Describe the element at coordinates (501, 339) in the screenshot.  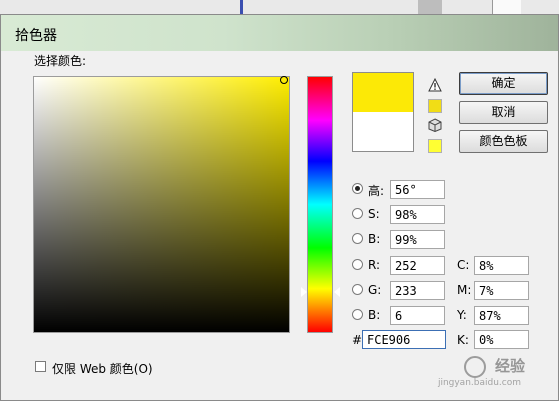
I see `black-key-field: 0%` at that location.